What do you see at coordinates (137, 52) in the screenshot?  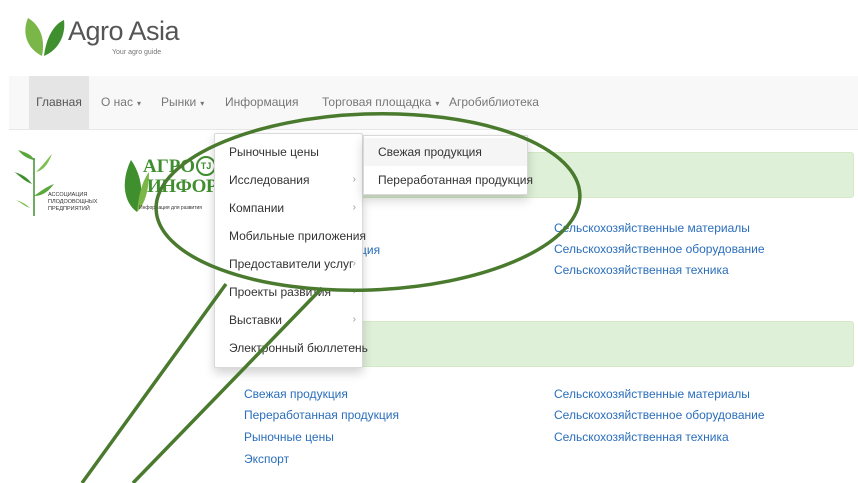 I see `brand-tagline: Your agro guide` at bounding box center [137, 52].